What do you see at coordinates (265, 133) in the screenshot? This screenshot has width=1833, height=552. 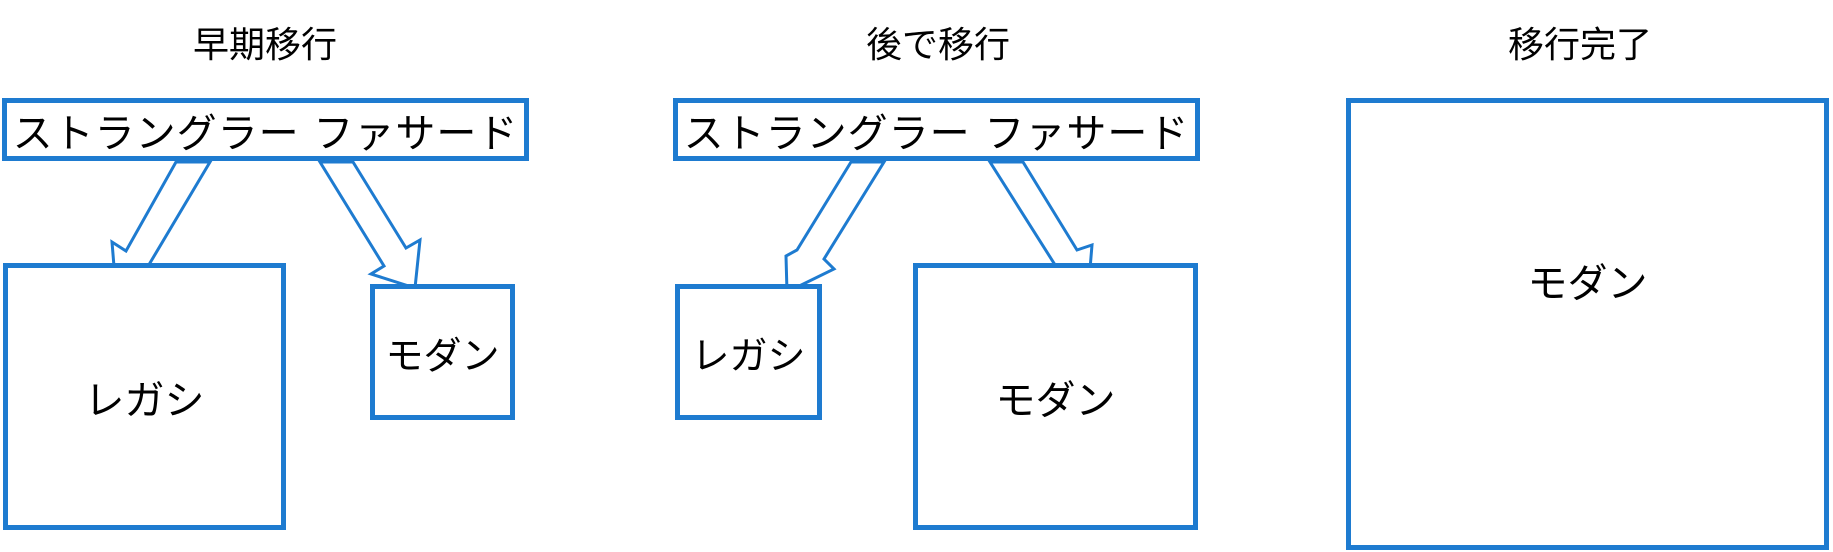 I see `stage1-facade-label: ストラングラー ファサード` at bounding box center [265, 133].